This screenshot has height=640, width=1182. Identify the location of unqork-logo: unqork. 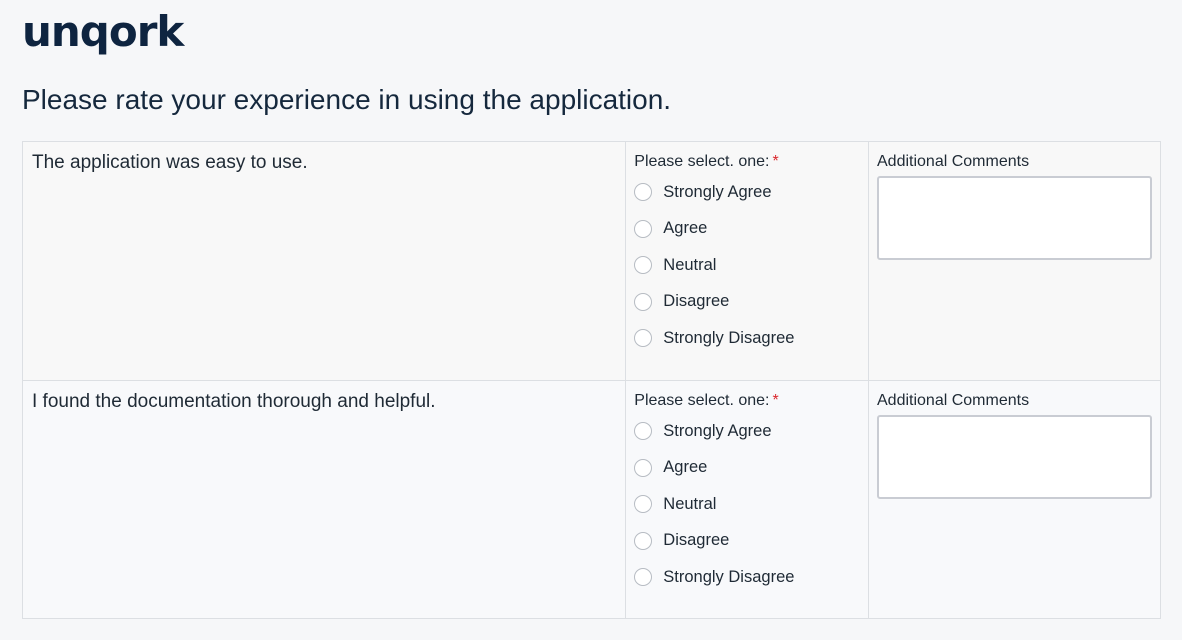
(103, 31).